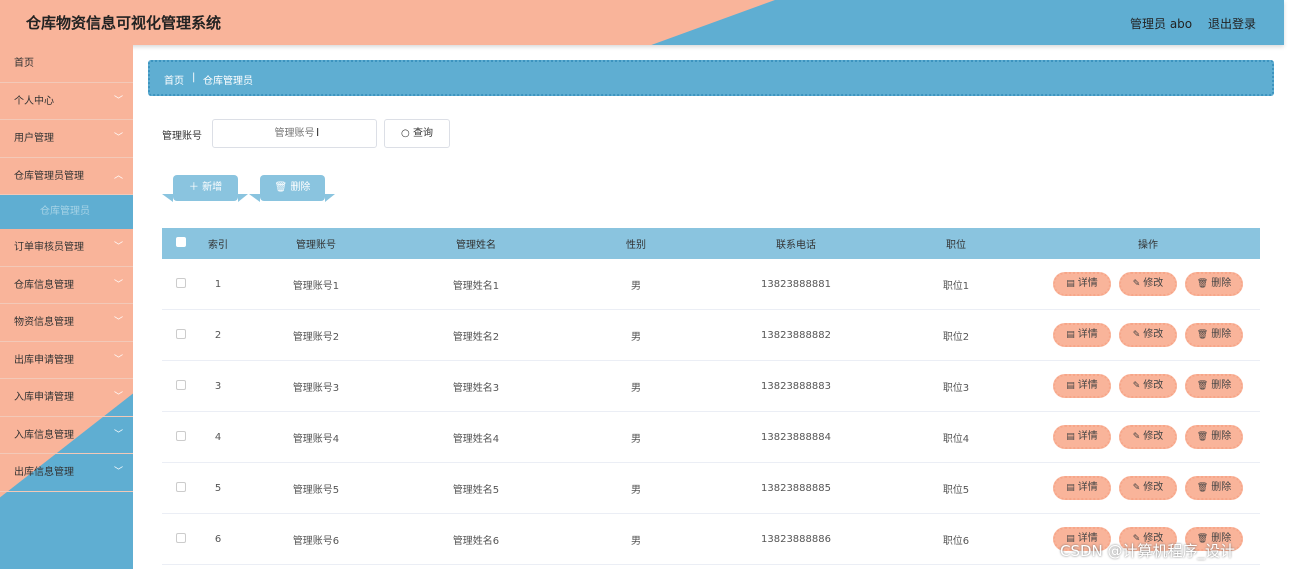 The image size is (1297, 569). I want to click on cell-phone: 13823888886, so click(796, 539).